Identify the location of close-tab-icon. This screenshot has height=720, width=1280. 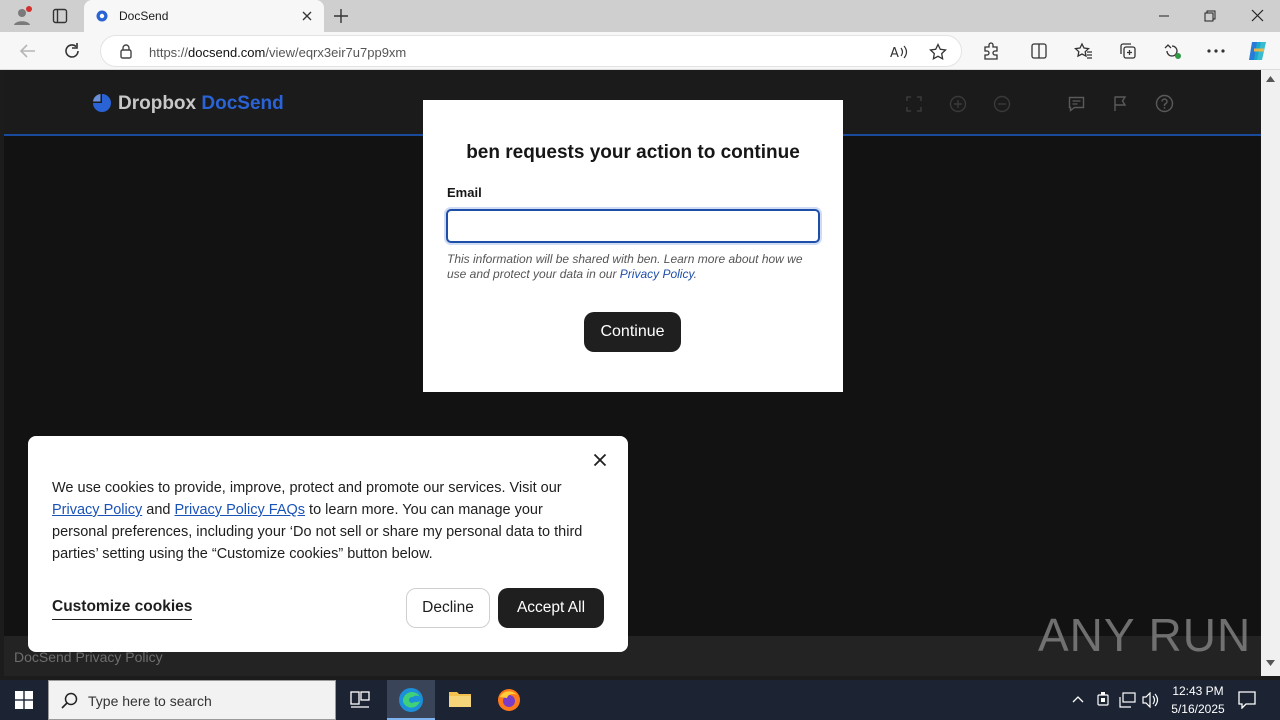
(307, 16).